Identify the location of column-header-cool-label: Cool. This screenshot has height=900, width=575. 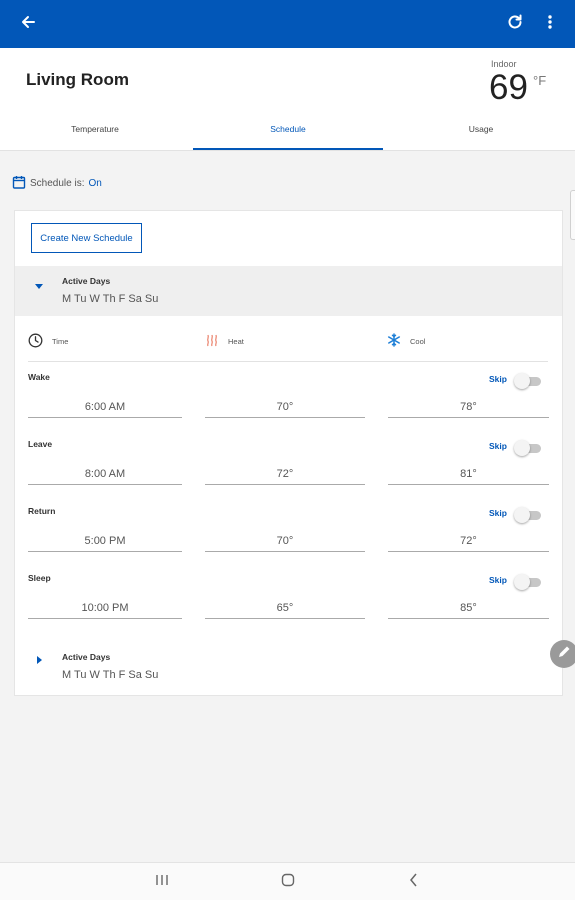
(418, 341).